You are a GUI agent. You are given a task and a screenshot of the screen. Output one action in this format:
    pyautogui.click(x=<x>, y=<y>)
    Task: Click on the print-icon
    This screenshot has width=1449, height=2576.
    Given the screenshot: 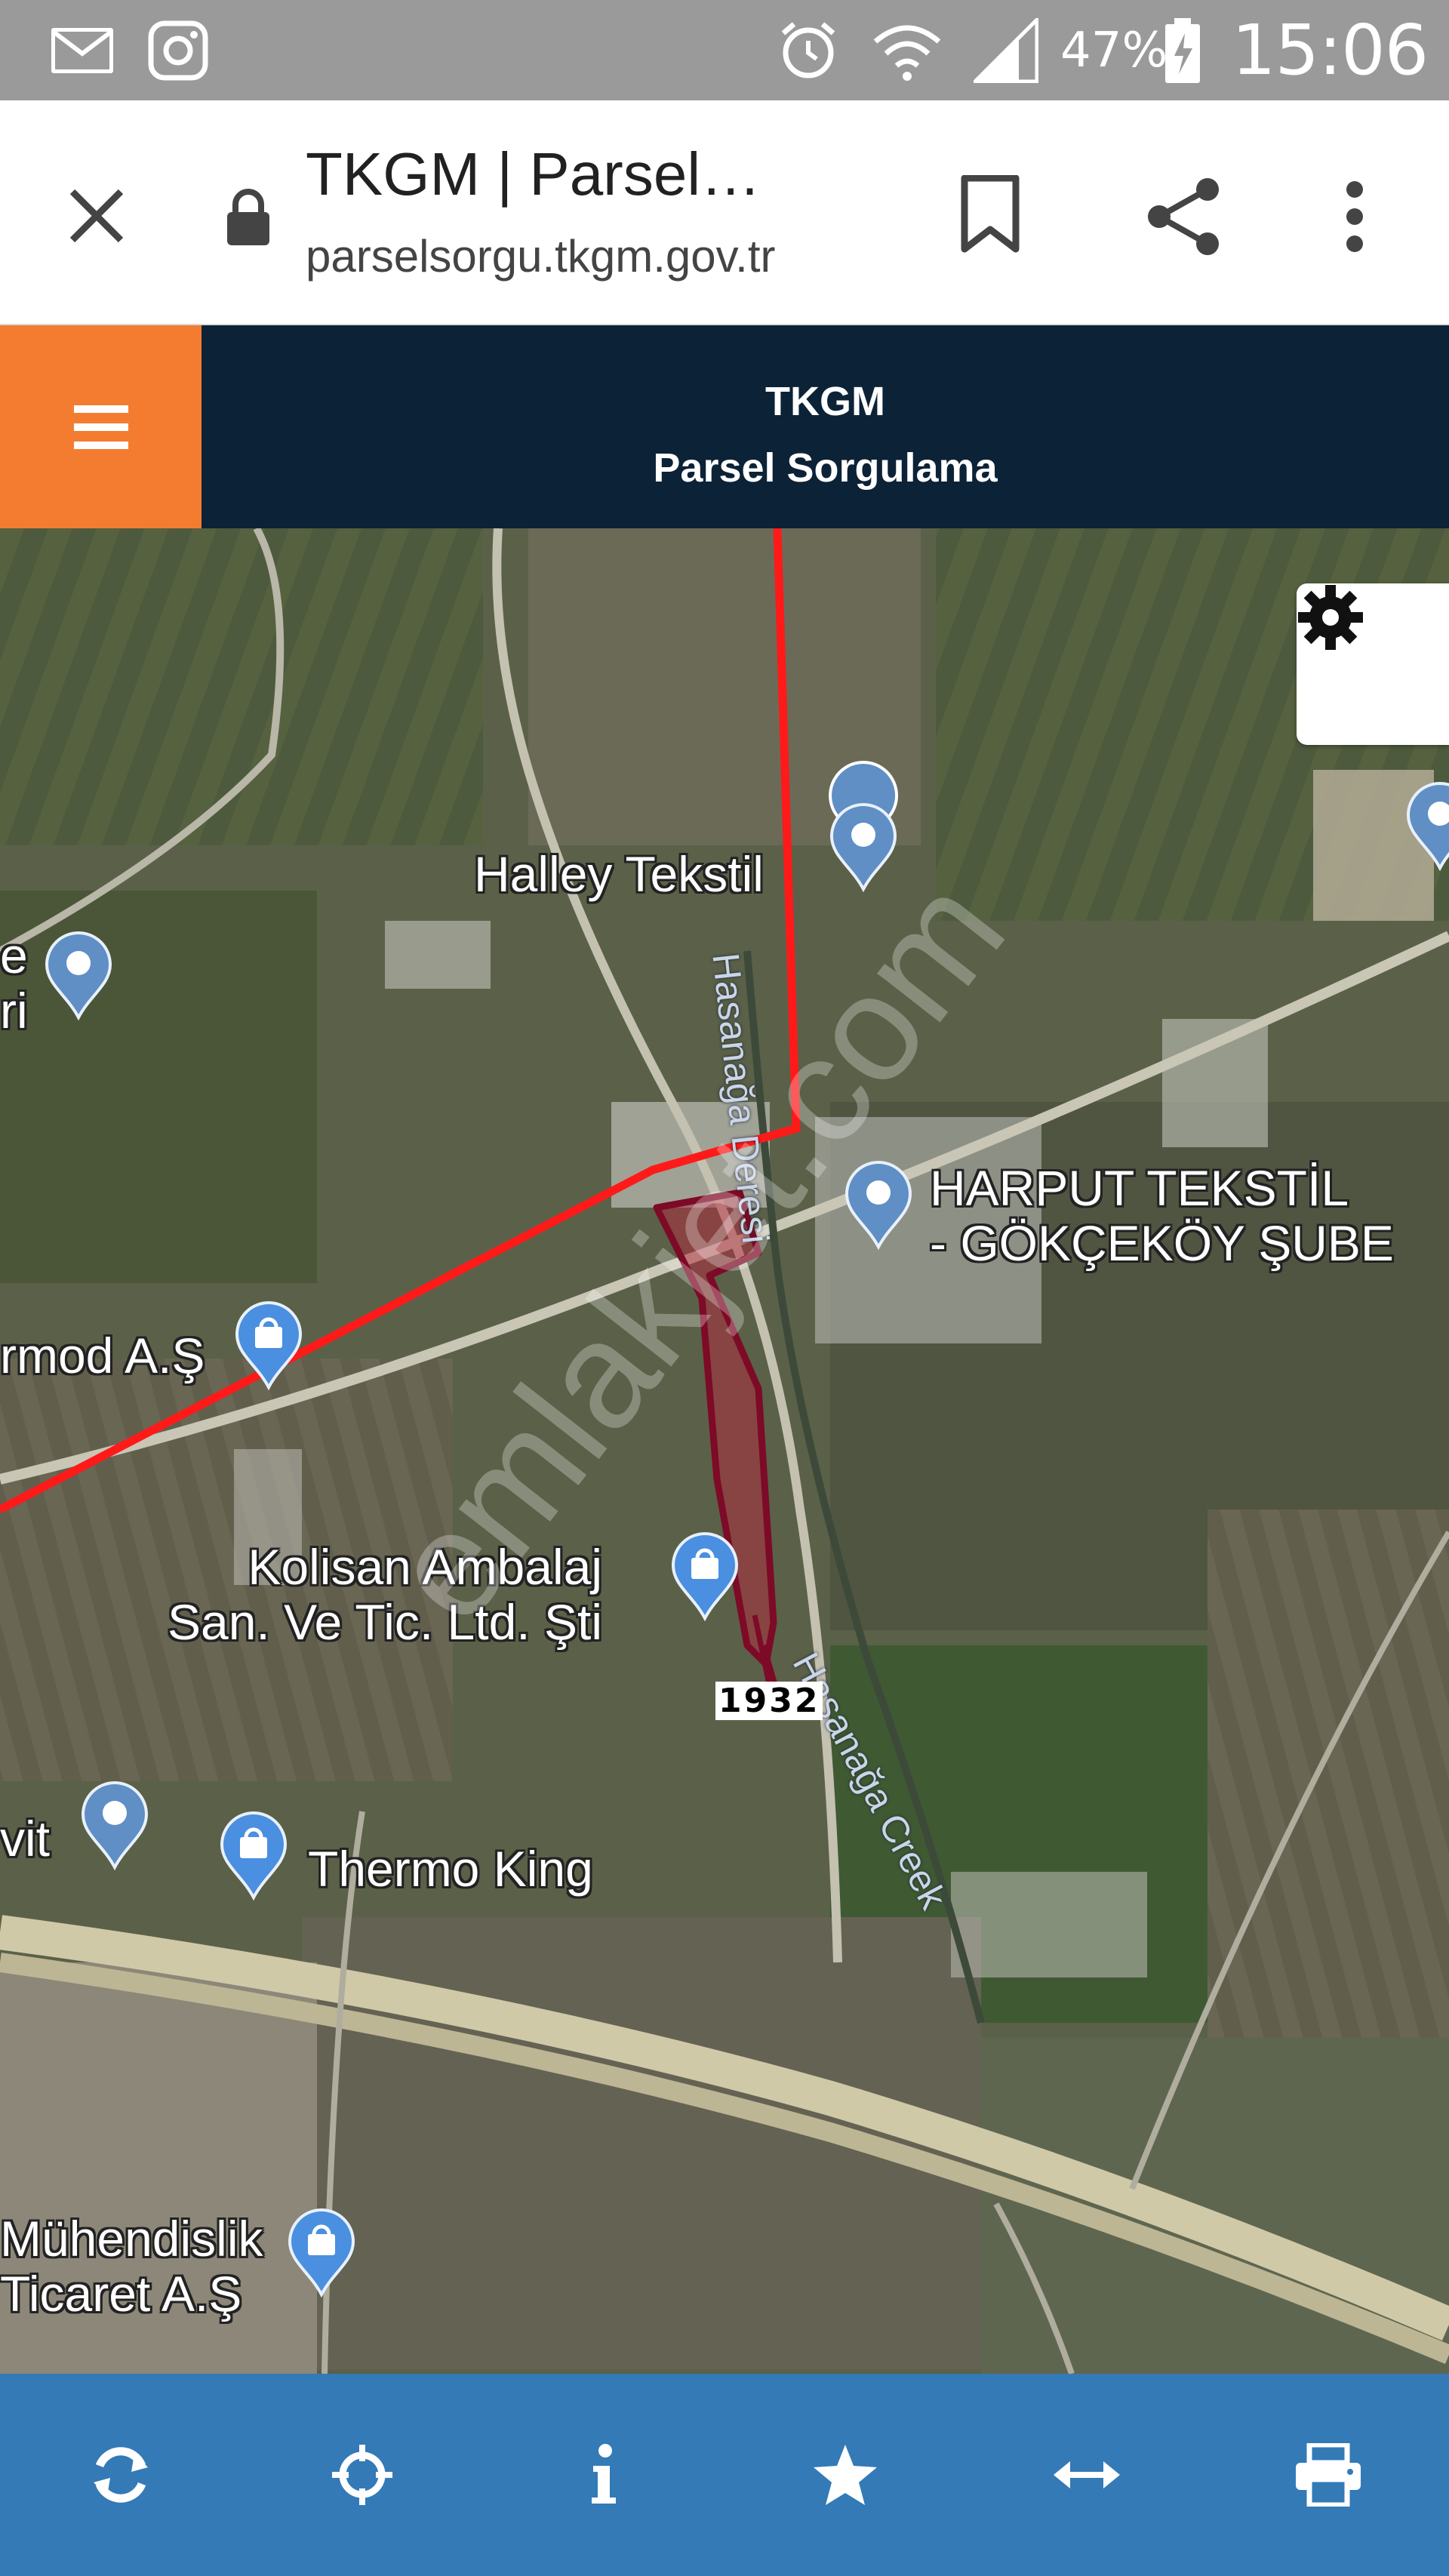 What is the action you would take?
    pyautogui.click(x=1328, y=2475)
    